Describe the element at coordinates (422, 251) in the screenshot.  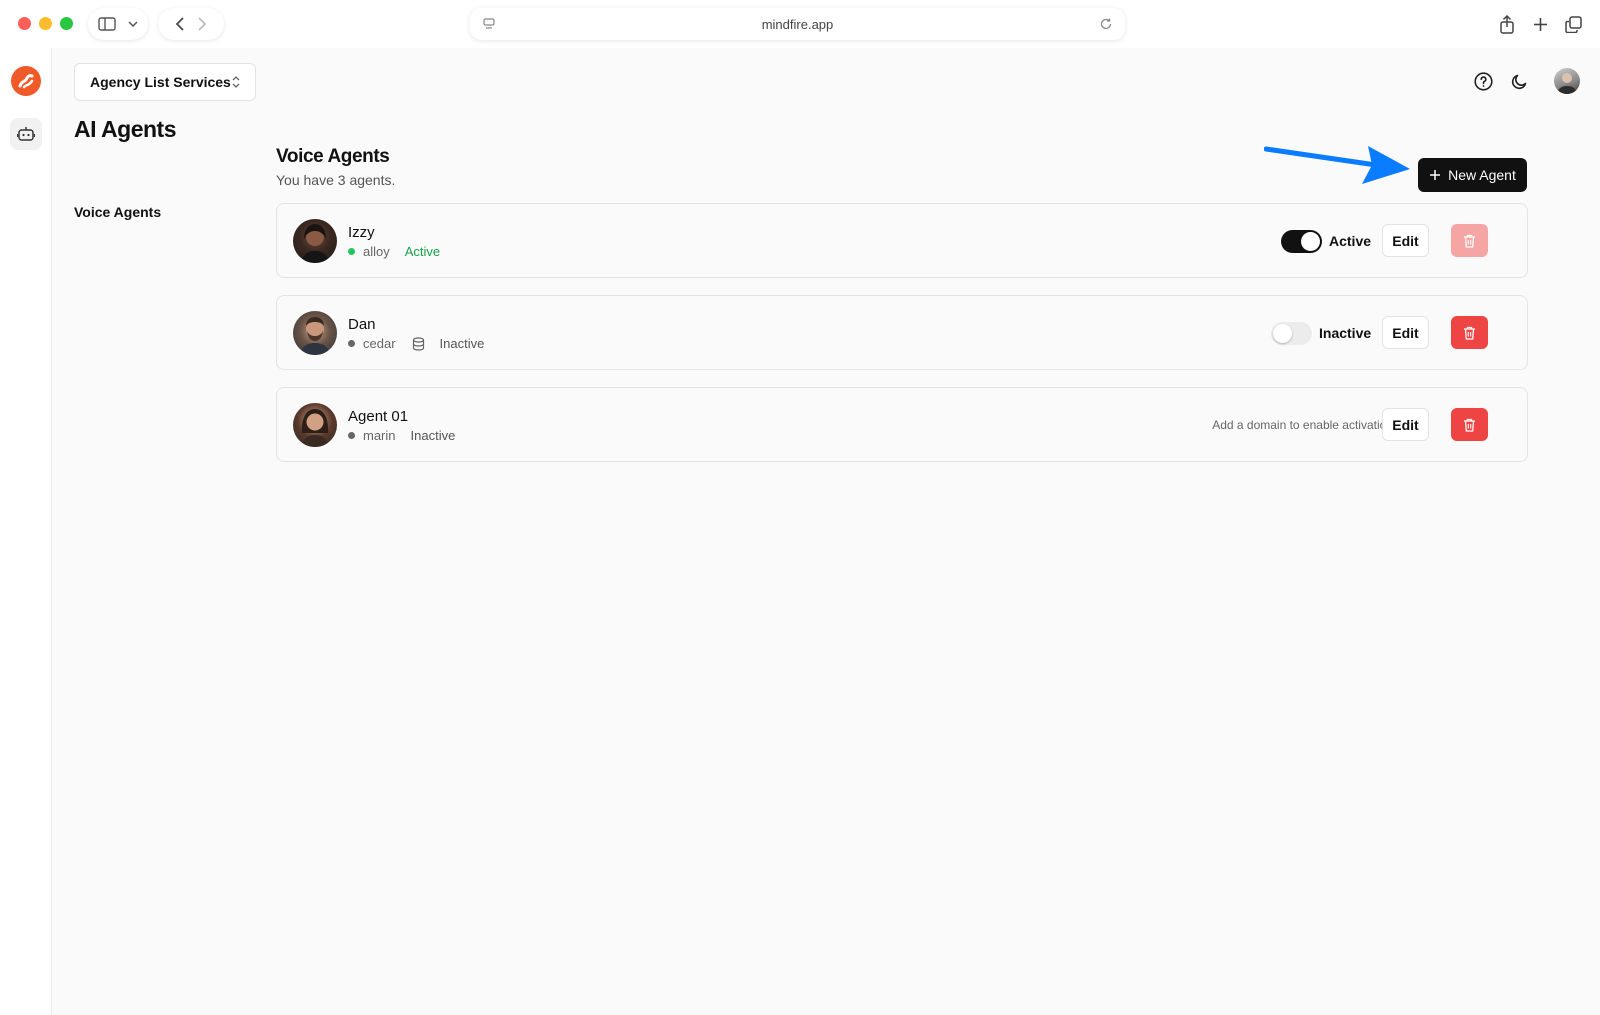
I see `agent-status: Active` at that location.